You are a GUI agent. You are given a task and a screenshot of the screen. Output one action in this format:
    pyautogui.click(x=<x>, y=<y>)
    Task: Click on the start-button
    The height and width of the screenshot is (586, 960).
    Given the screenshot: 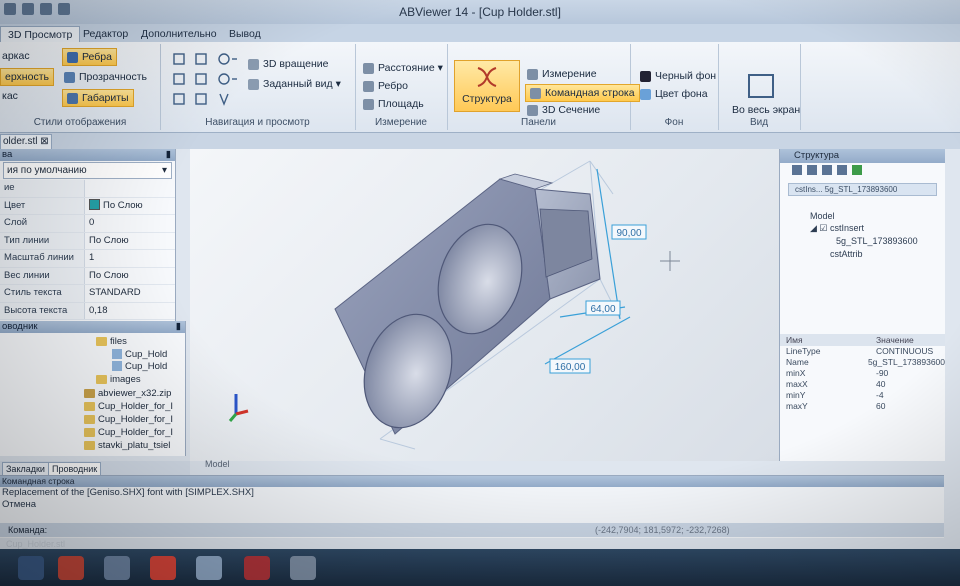 What is the action you would take?
    pyautogui.click(x=31, y=568)
    